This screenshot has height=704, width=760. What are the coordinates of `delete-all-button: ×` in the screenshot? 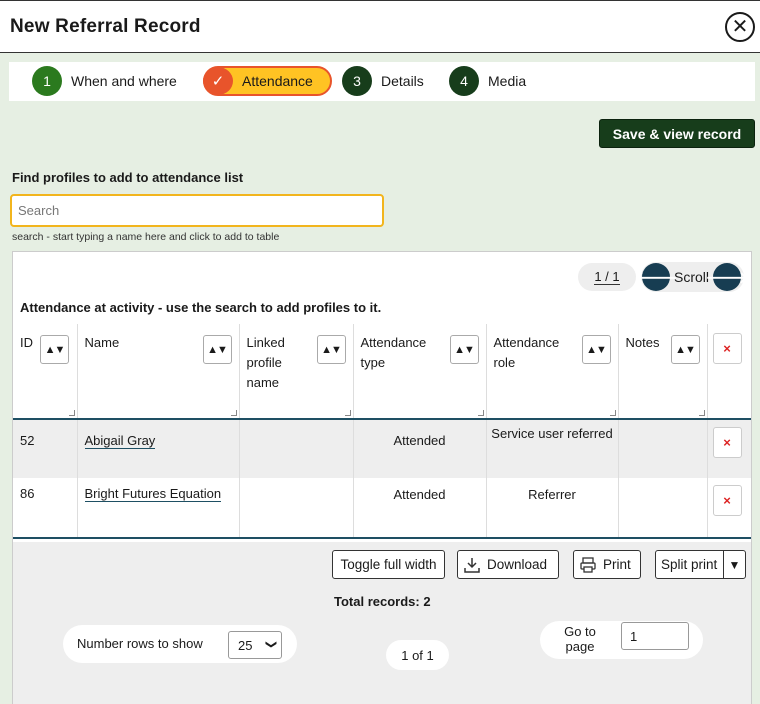 It's located at (727, 348).